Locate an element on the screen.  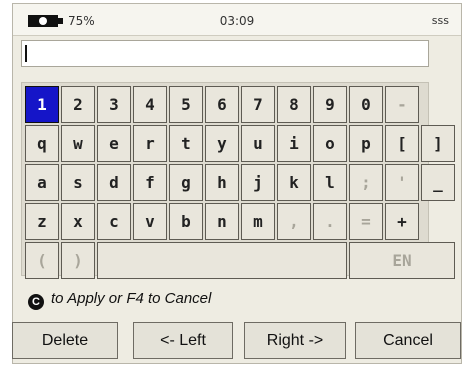
key-m: m is located at coordinates (258, 221).